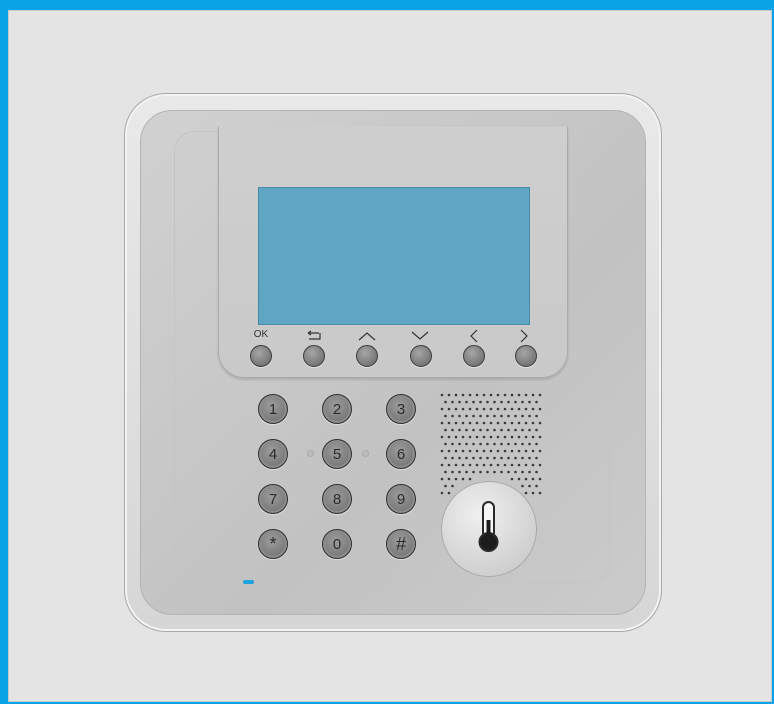 This screenshot has width=774, height=704. Describe the element at coordinates (394, 256) in the screenshot. I see `lcd-screen` at that location.